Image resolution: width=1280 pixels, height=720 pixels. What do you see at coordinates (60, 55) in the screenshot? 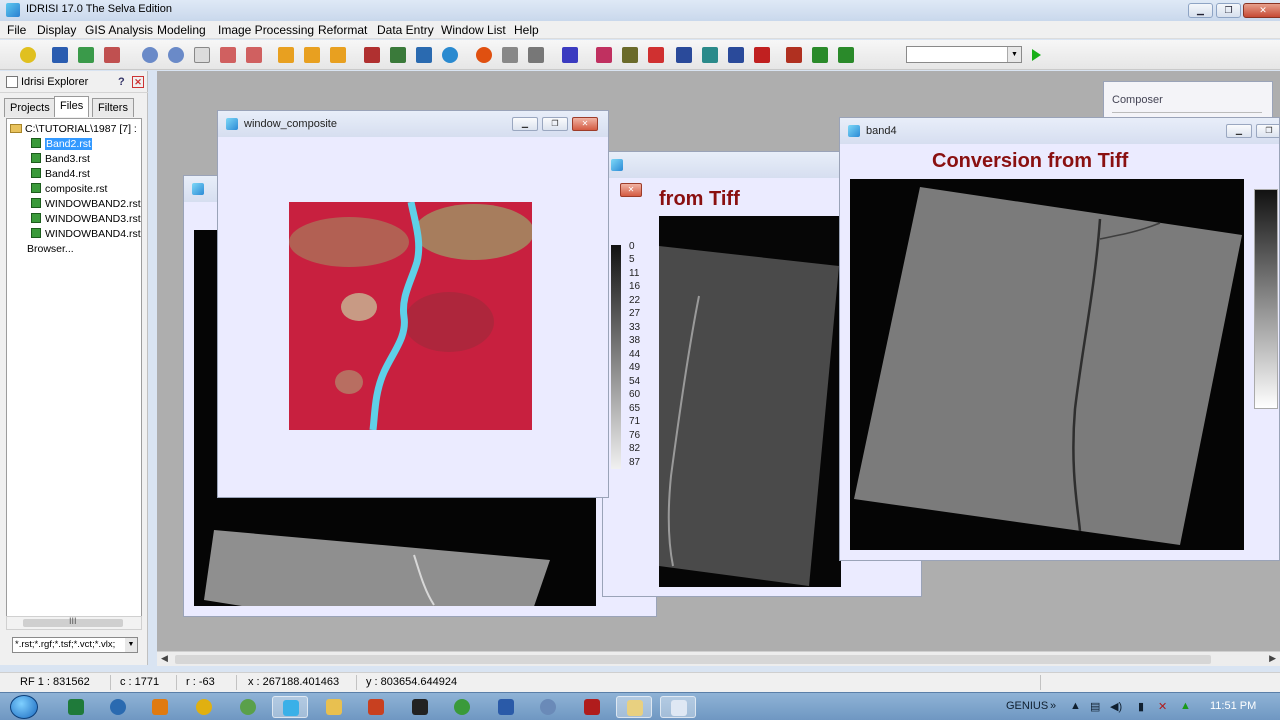
I see `composer-icon` at bounding box center [60, 55].